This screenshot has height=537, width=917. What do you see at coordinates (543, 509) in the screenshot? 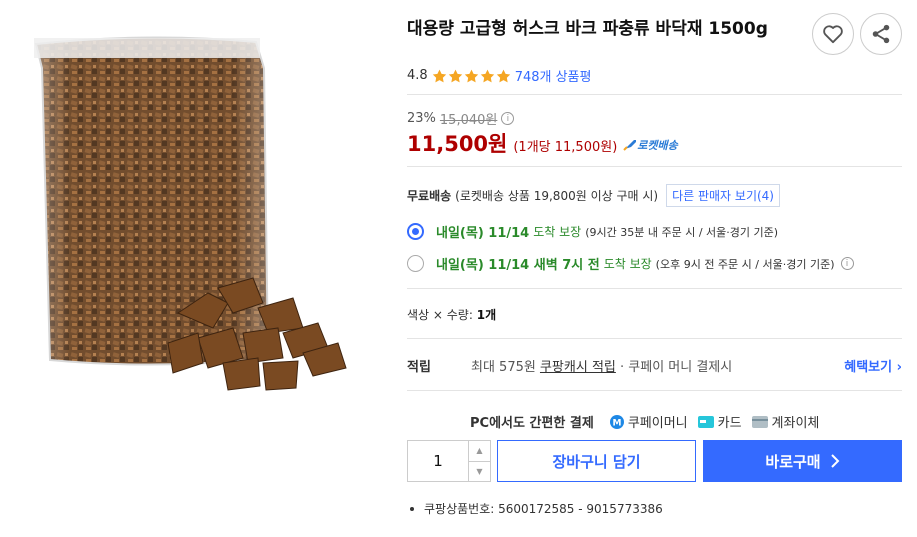
I see `product-number-text: 쿠팡상품번호: 5600172585 - 9015773386` at bounding box center [543, 509].